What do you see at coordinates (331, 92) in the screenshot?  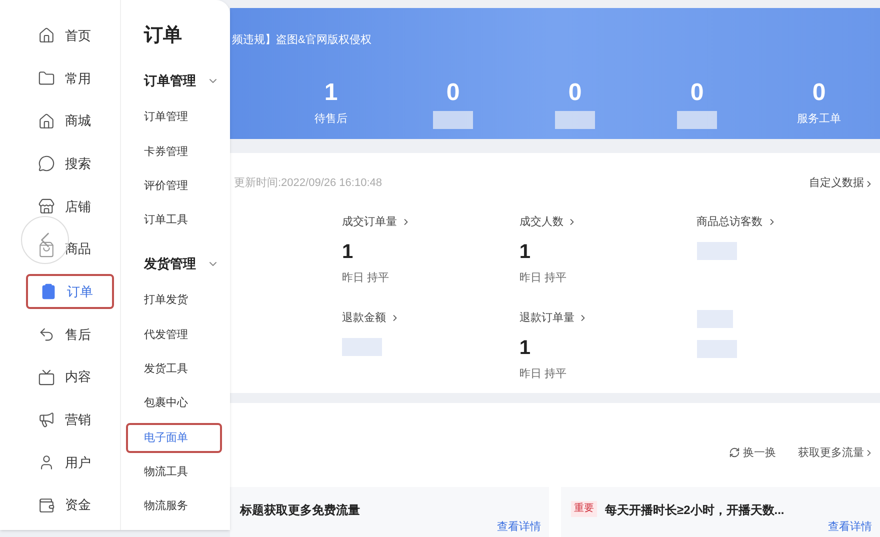 I see `stat-value: 1` at bounding box center [331, 92].